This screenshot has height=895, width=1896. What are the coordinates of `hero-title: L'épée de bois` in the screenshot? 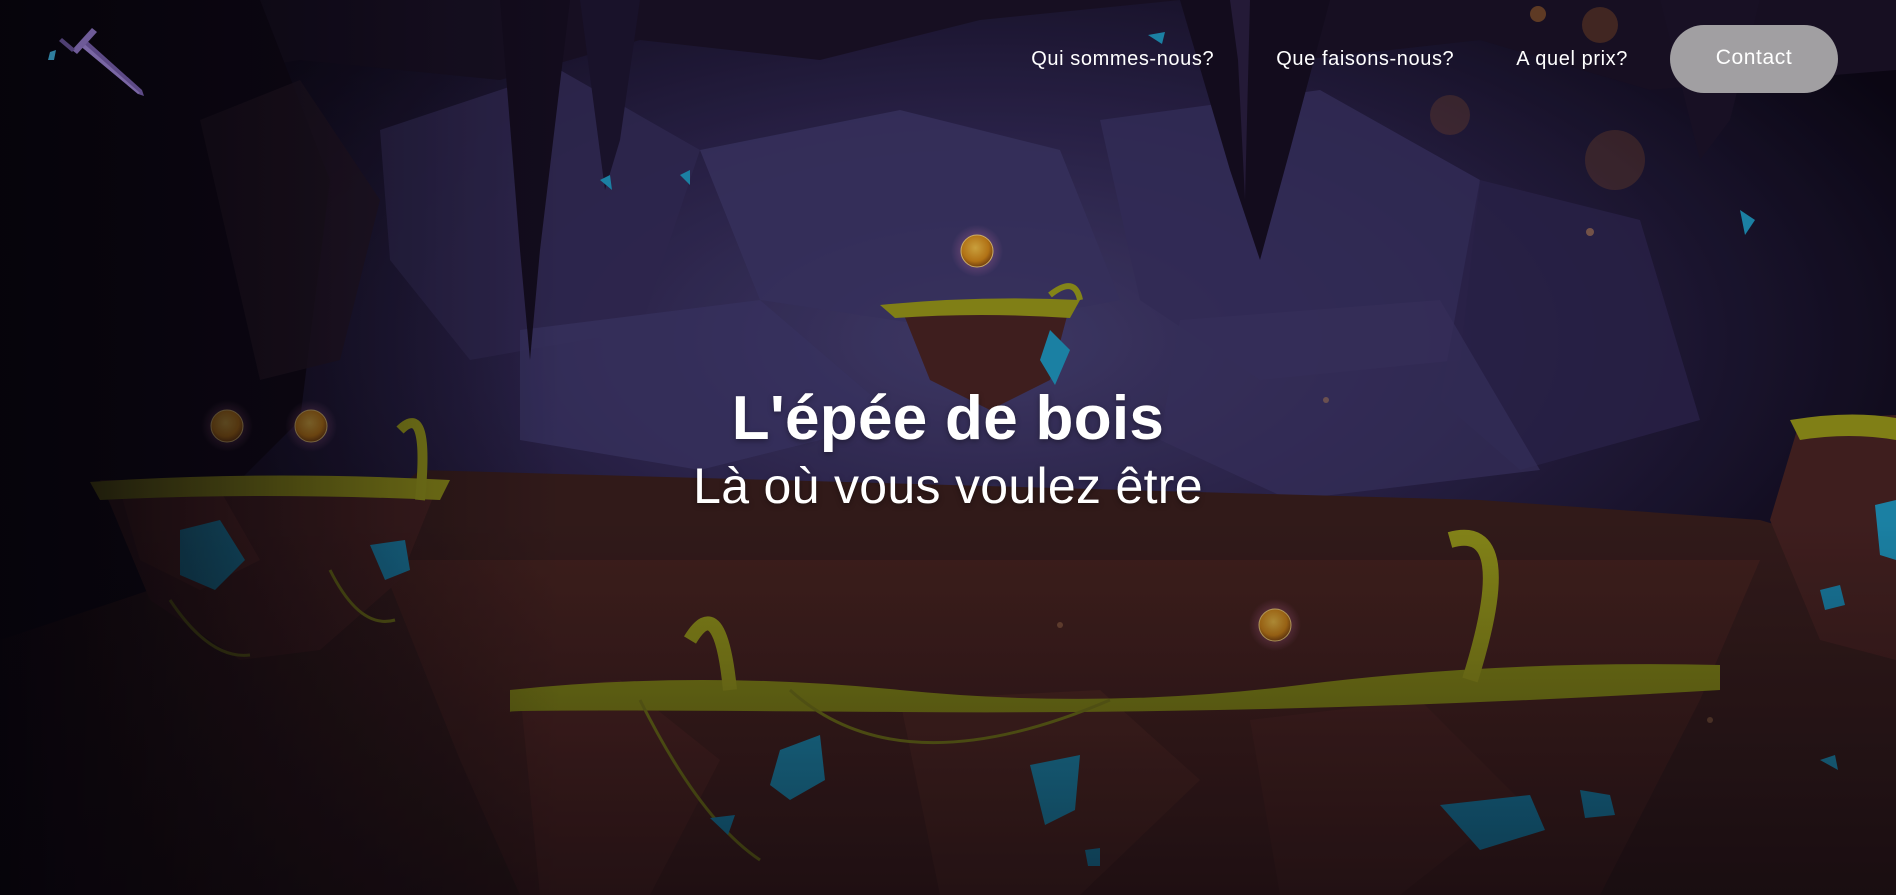 It's located at (948, 418).